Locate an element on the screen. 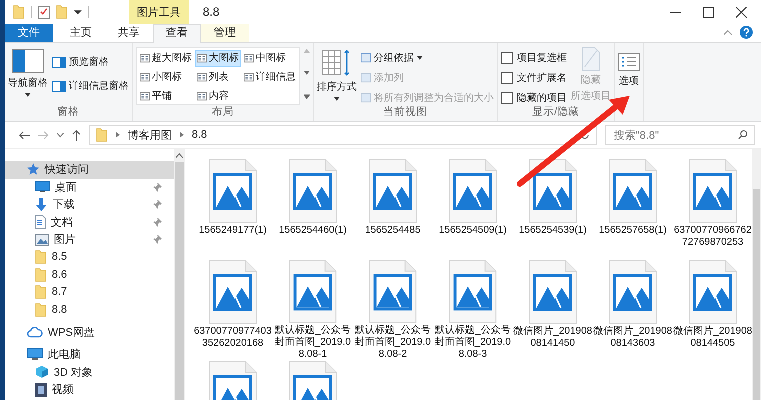 This screenshot has width=761, height=400. back-arrow-icon is located at coordinates (24, 135).